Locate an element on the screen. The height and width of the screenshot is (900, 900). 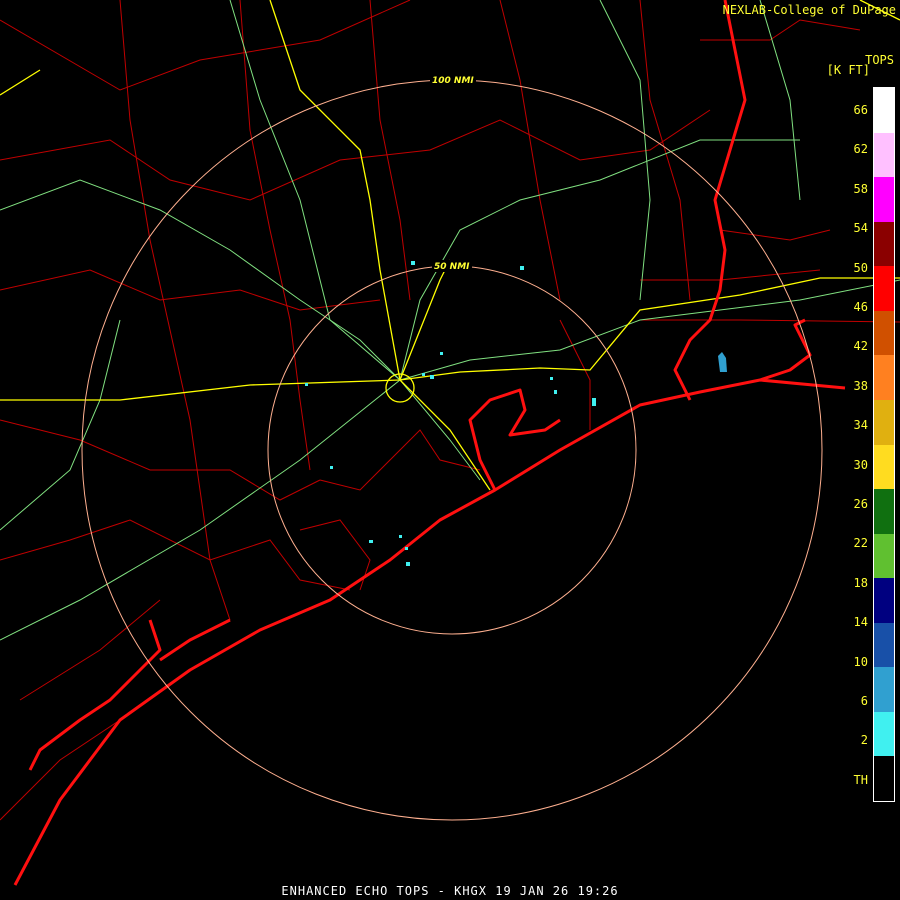
legend-label: 2 is located at coordinates (864, 740).